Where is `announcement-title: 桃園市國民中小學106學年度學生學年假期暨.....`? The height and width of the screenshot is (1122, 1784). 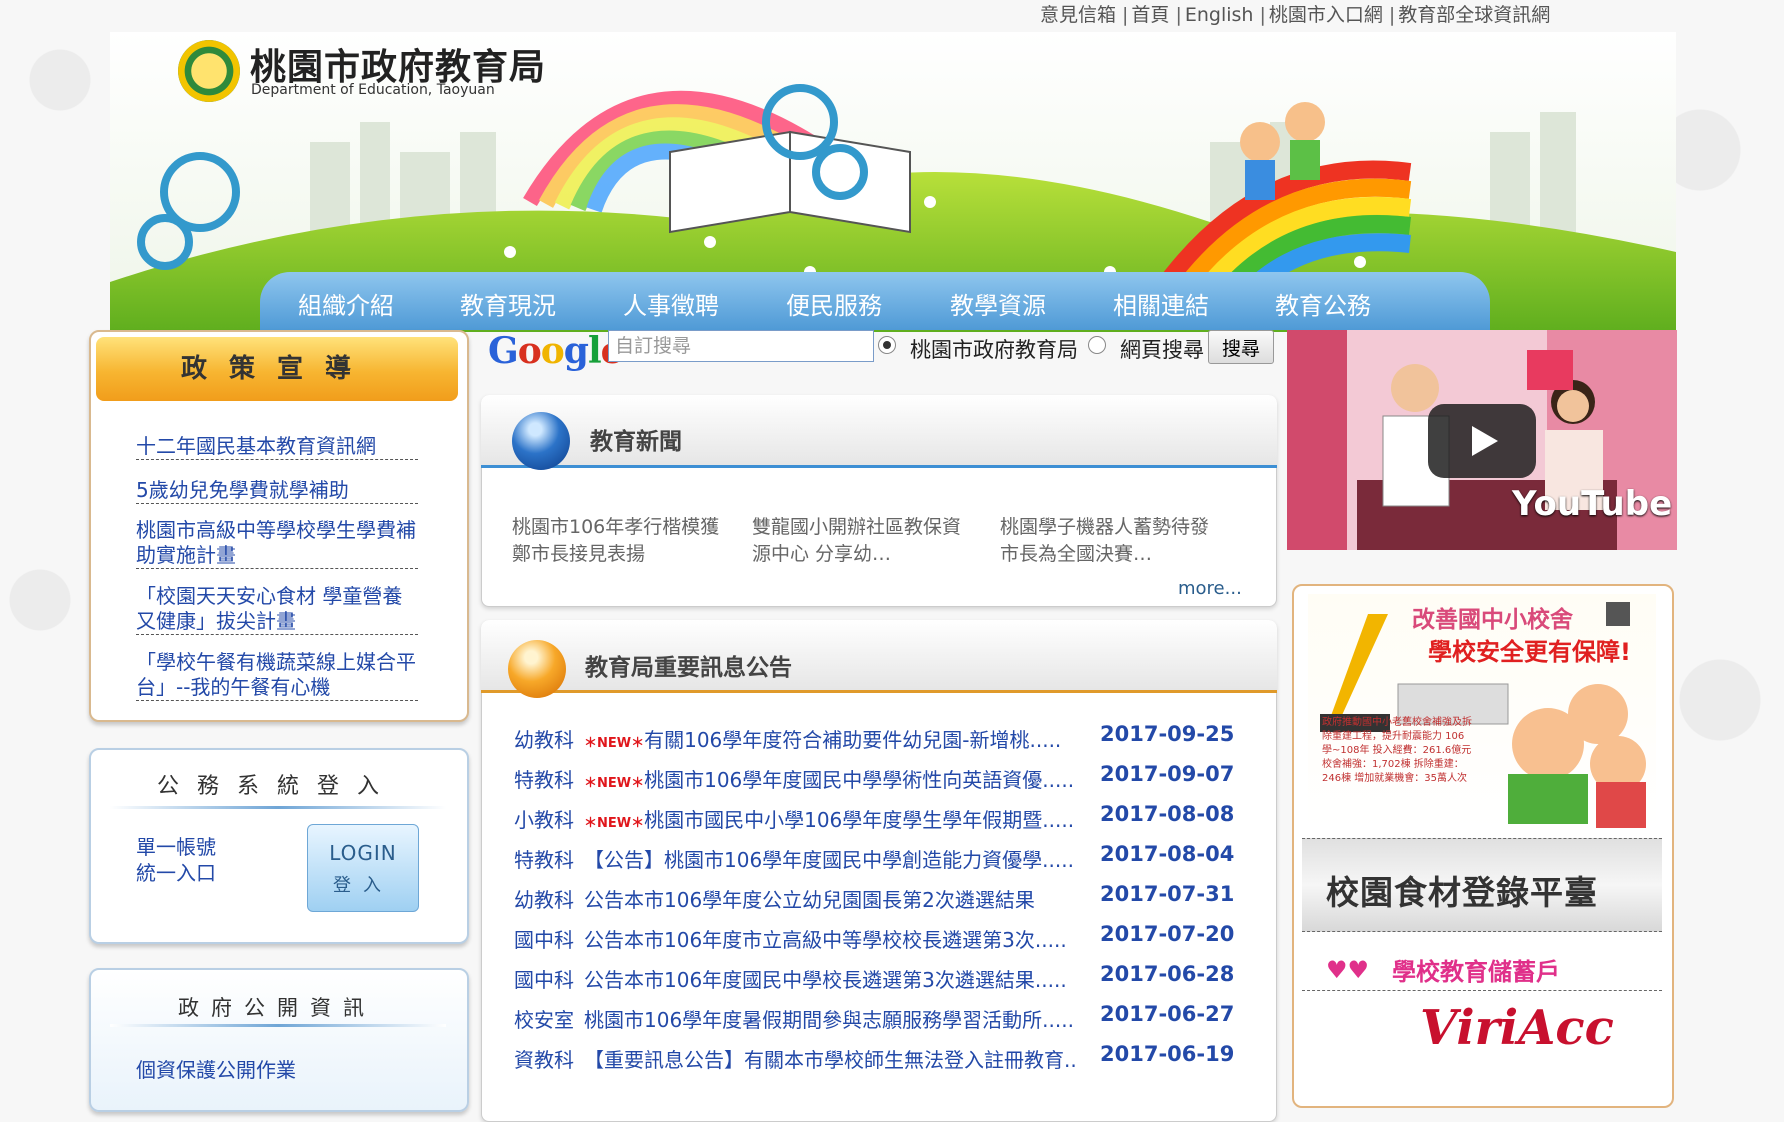
announcement-title: 桃園市國民中小學106學年度學生學年假期暨..... is located at coordinates (859, 820).